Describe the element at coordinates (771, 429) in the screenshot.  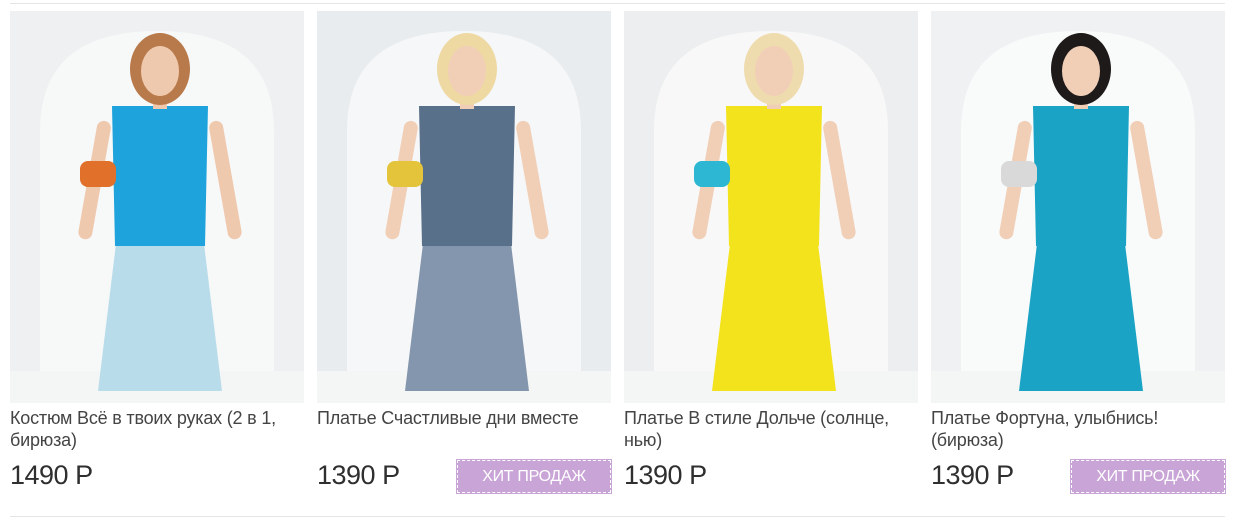
I see `product-title: Платье В стиле Дольче (солнце, нью)` at that location.